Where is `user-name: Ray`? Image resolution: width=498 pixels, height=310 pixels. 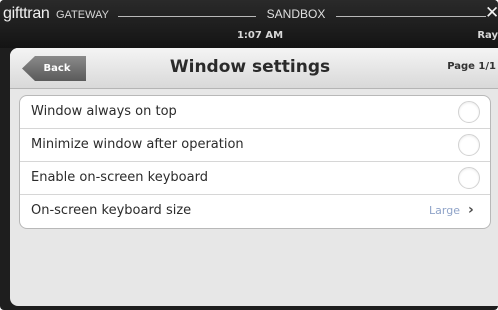
user-name: Ray is located at coordinates (487, 35).